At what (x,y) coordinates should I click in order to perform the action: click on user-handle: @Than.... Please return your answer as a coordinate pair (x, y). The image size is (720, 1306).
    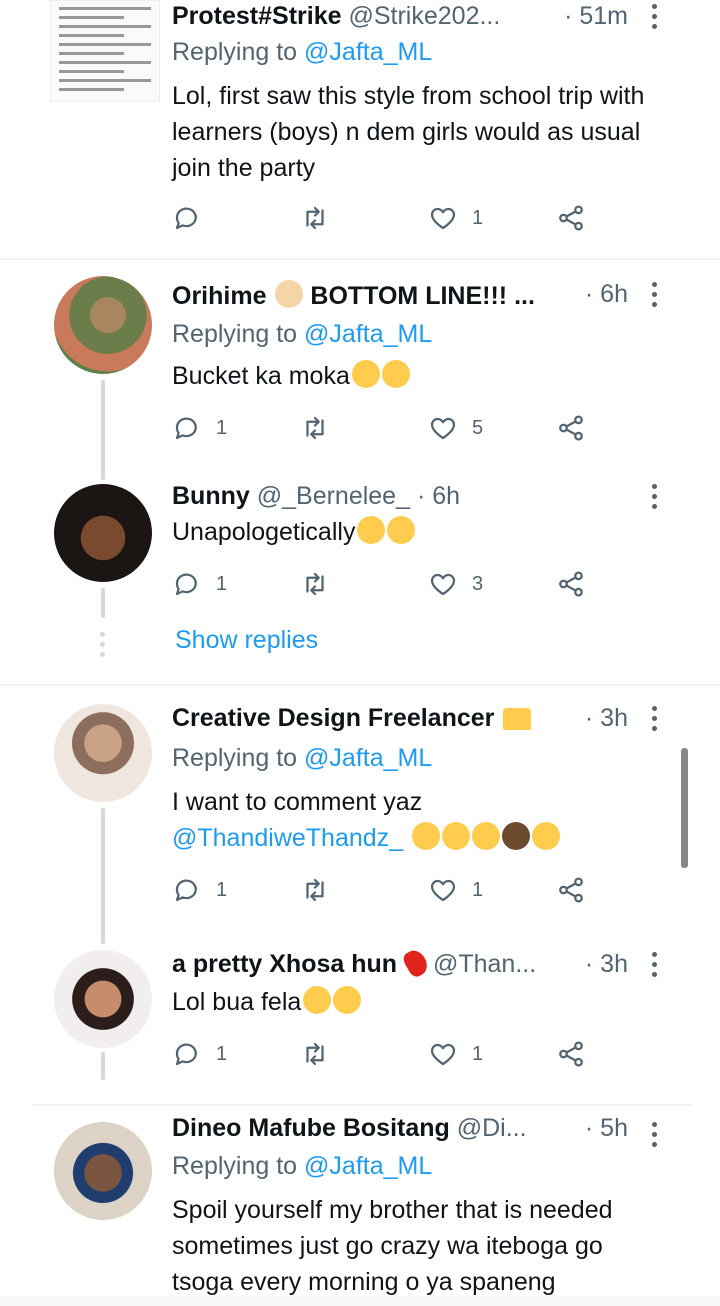
    Looking at the image, I should click on (484, 964).